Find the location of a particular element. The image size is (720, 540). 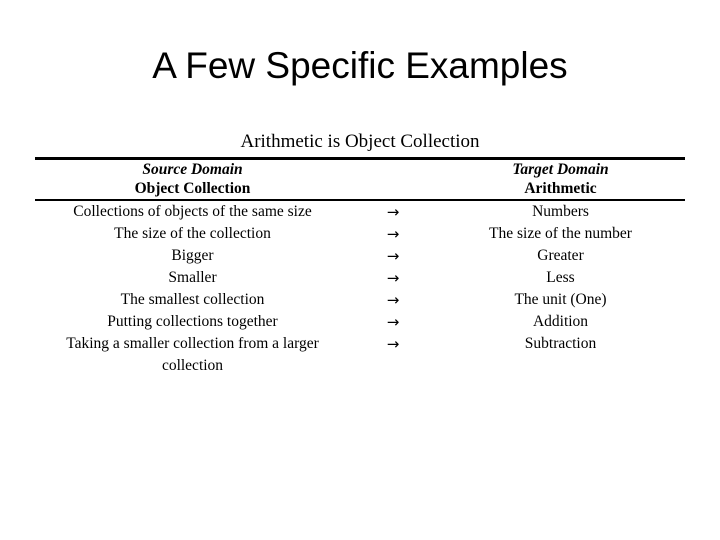

cell-source: Putting collections together is located at coordinates (192, 321).